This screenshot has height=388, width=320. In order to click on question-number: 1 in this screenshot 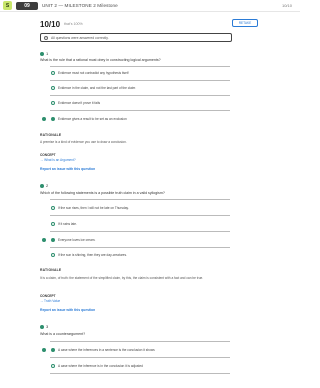, I will do `click(44, 53)`.